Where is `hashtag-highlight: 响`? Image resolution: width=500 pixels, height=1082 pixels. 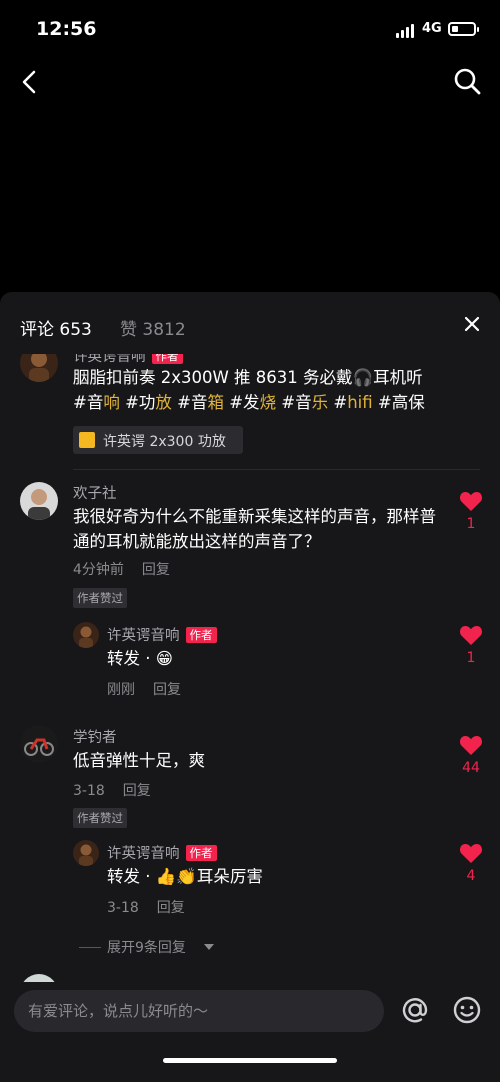 hashtag-highlight: 响 is located at coordinates (111, 402).